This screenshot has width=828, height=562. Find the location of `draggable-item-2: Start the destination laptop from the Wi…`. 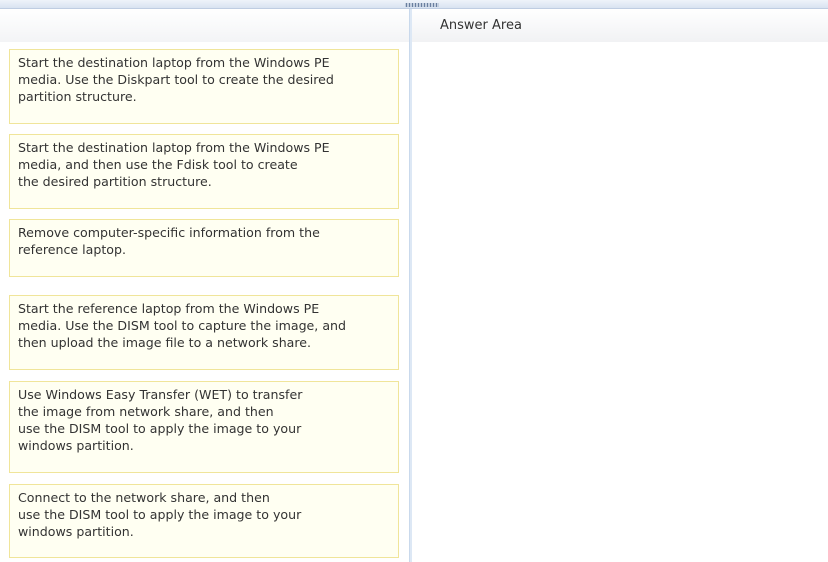

draggable-item-2: Start the destination laptop from the Wi… is located at coordinates (204, 171).